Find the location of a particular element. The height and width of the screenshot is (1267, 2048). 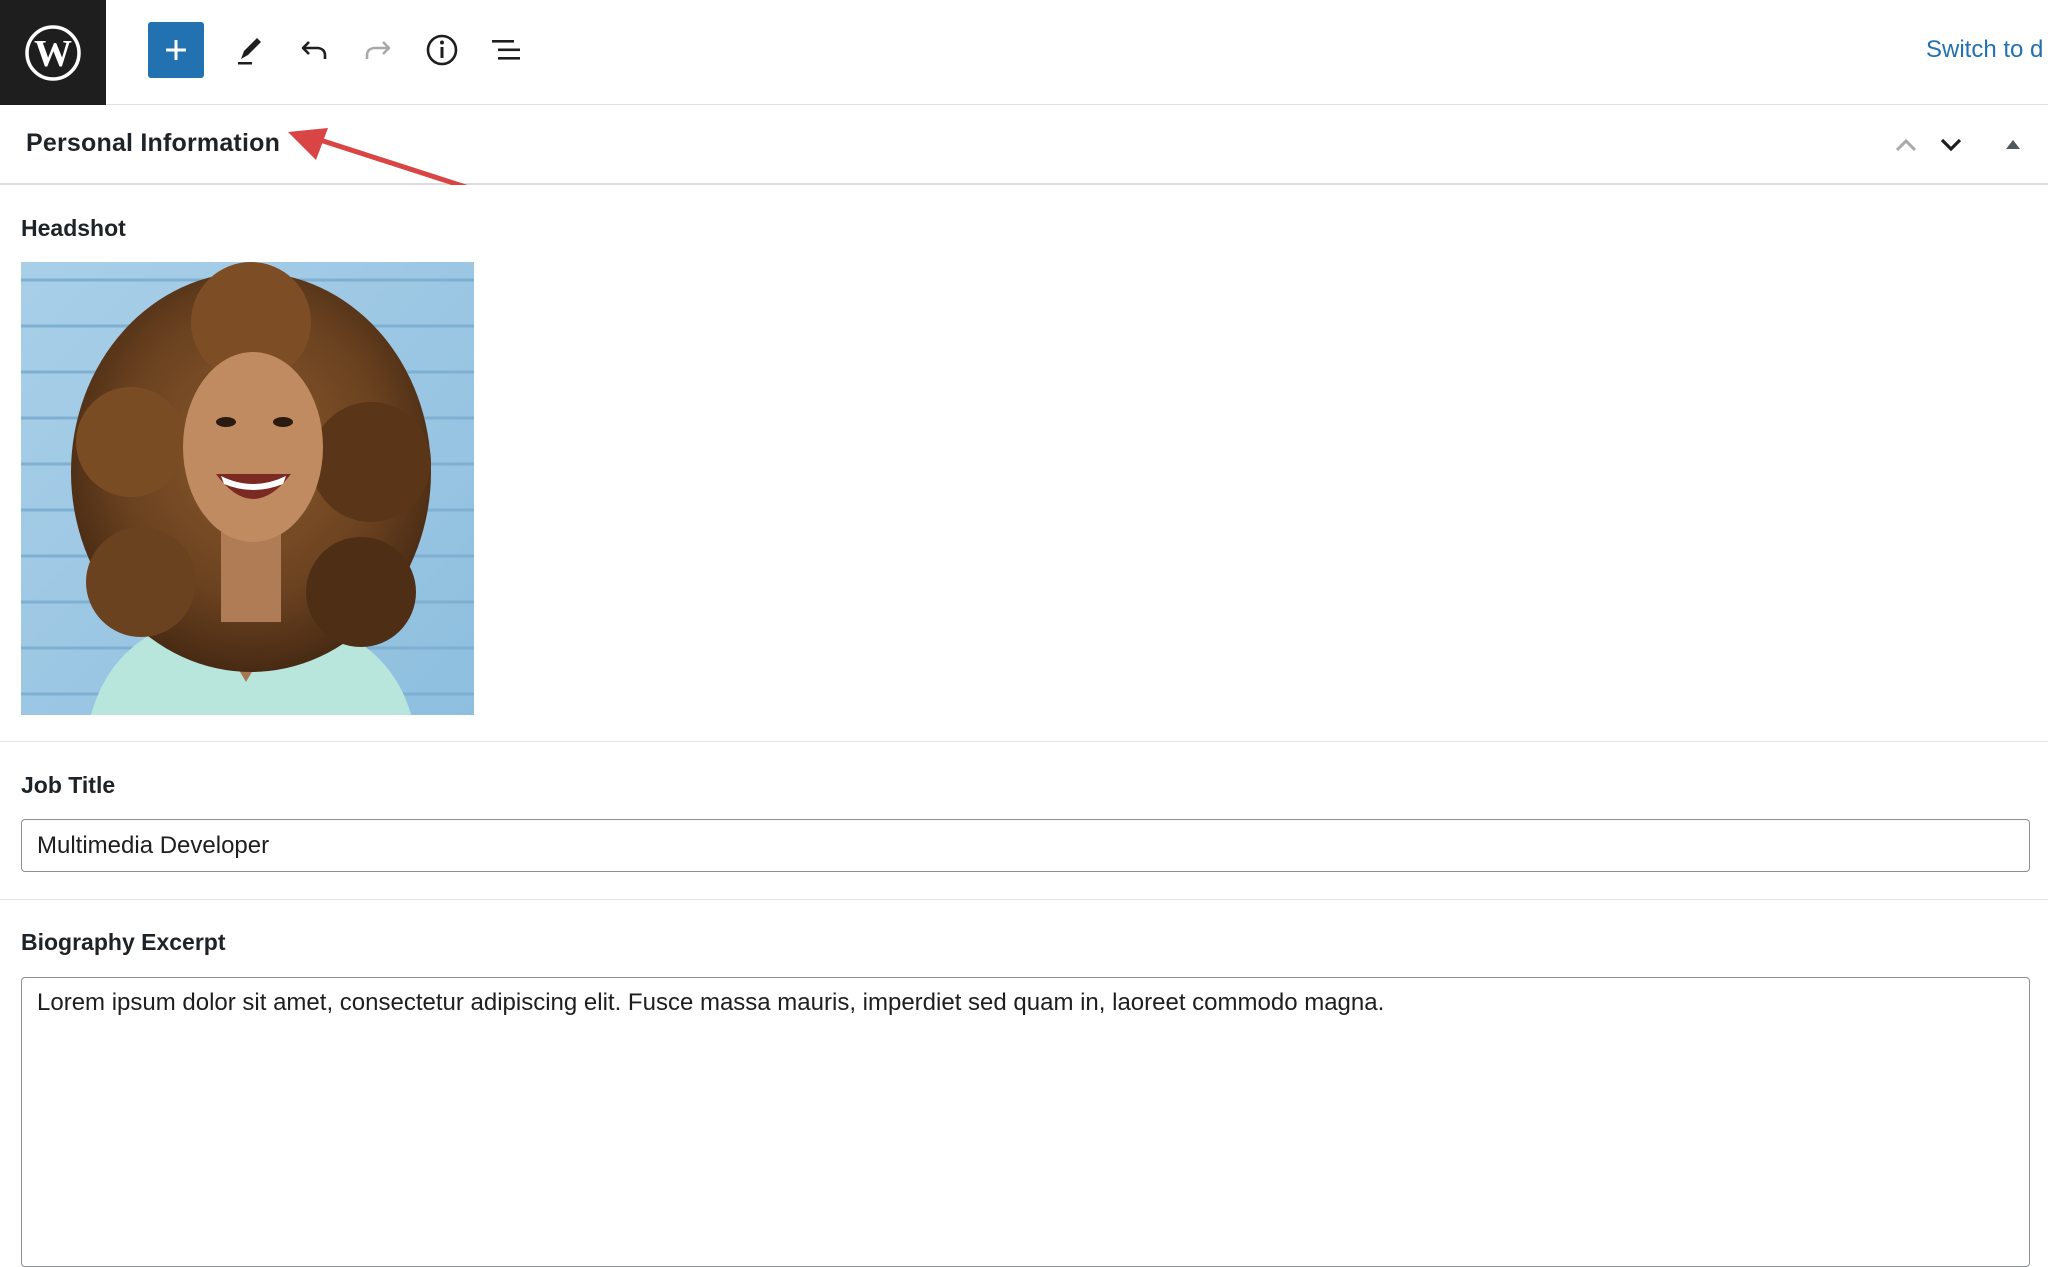

chevron-up-icon is located at coordinates (1906, 145).